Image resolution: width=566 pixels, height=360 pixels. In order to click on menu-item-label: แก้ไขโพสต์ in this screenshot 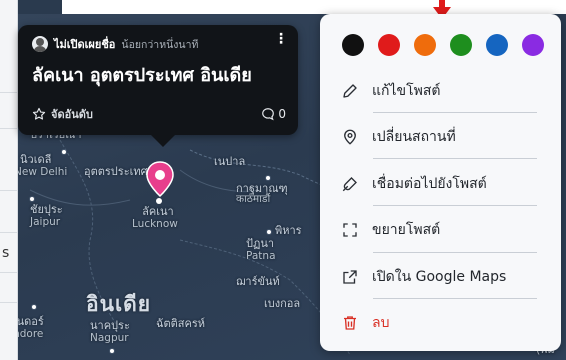, I will do `click(406, 91)`.